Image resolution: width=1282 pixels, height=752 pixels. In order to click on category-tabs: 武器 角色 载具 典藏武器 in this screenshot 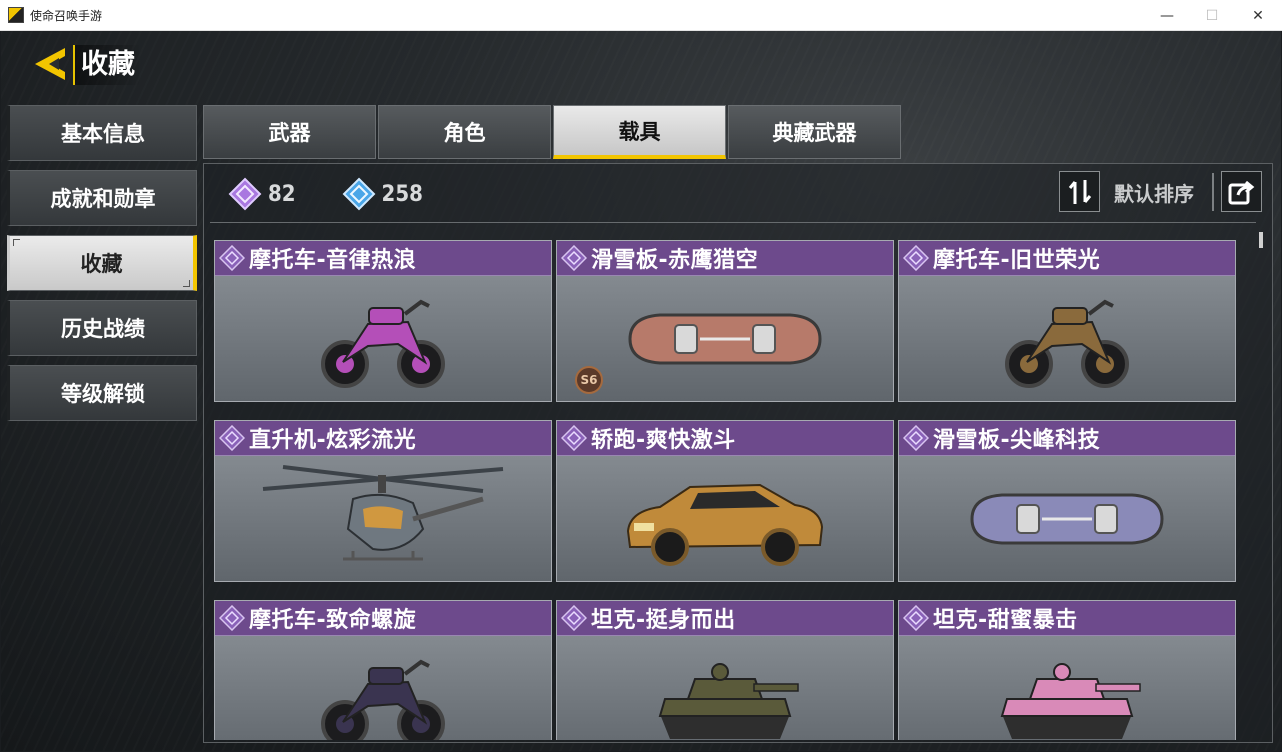, I will do `click(553, 132)`.